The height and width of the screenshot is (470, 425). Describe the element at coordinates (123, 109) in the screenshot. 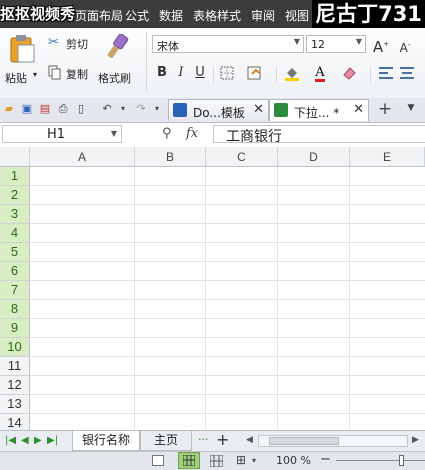

I see `undo-dropdown-icon: ▾` at that location.